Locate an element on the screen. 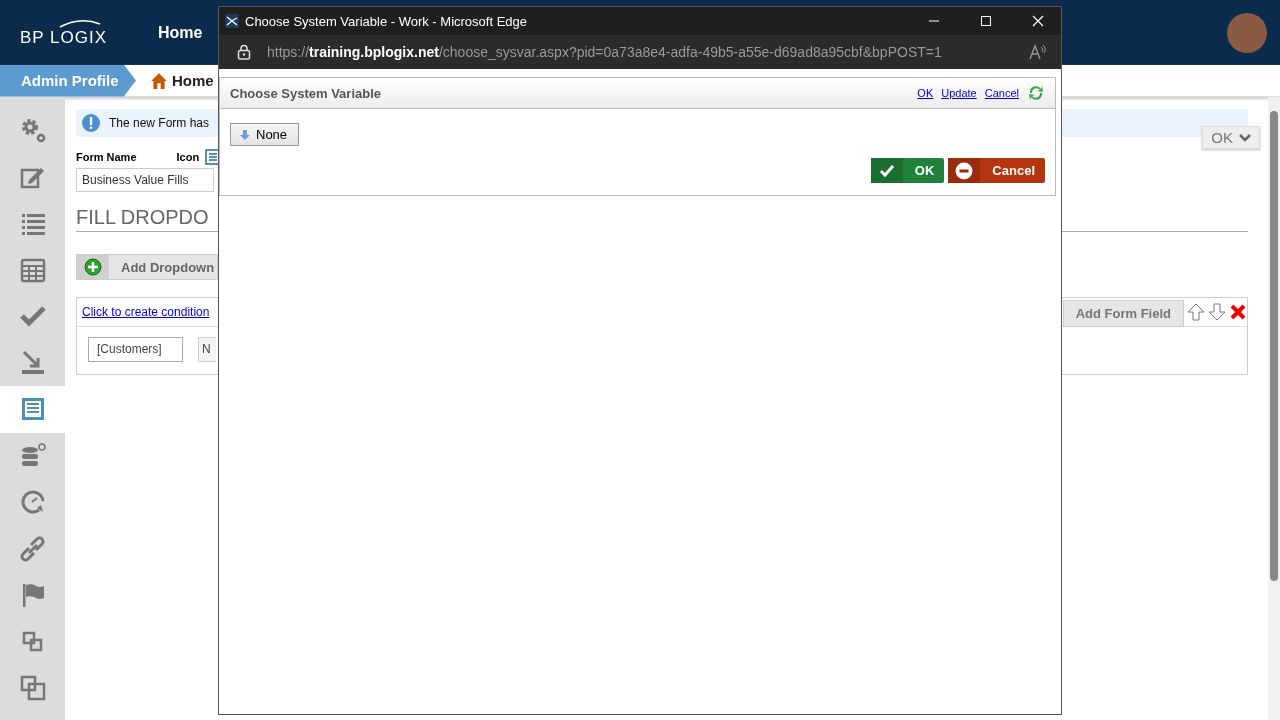  dialog-link: Update is located at coordinates (959, 93).